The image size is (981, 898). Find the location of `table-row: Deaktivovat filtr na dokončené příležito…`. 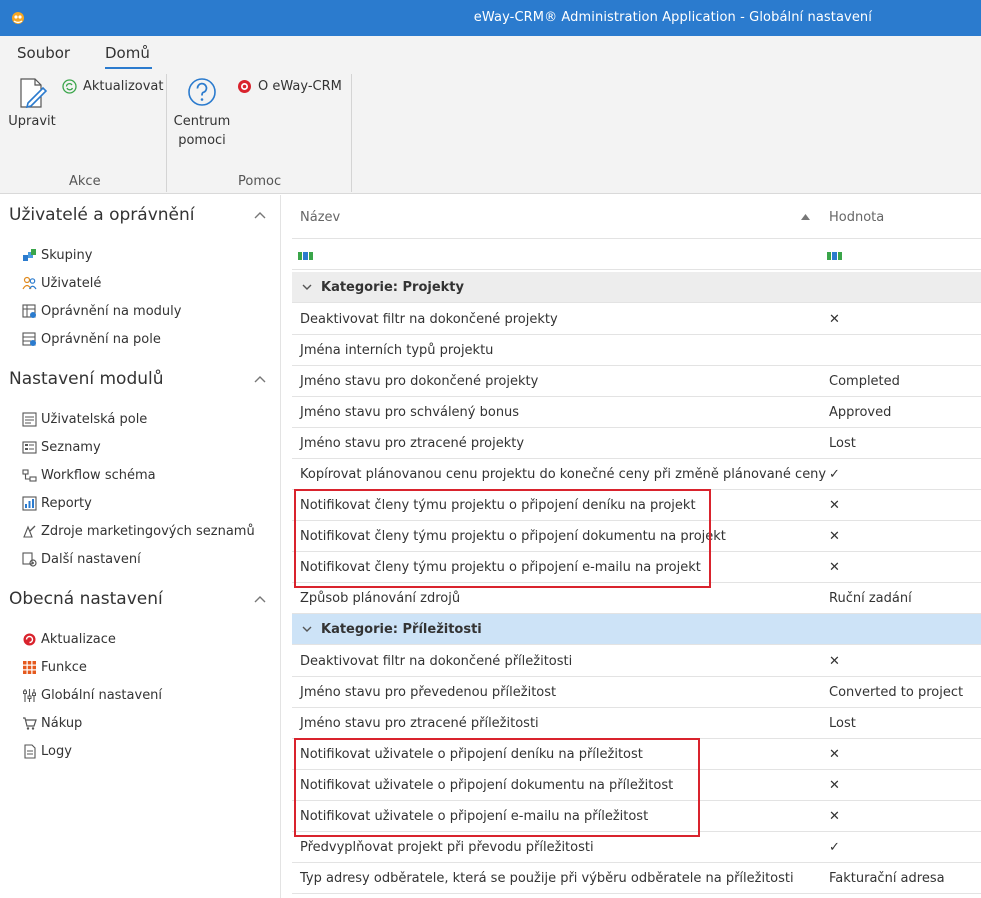

table-row: Deaktivovat filtr na dokončené příležito… is located at coordinates (636, 661).